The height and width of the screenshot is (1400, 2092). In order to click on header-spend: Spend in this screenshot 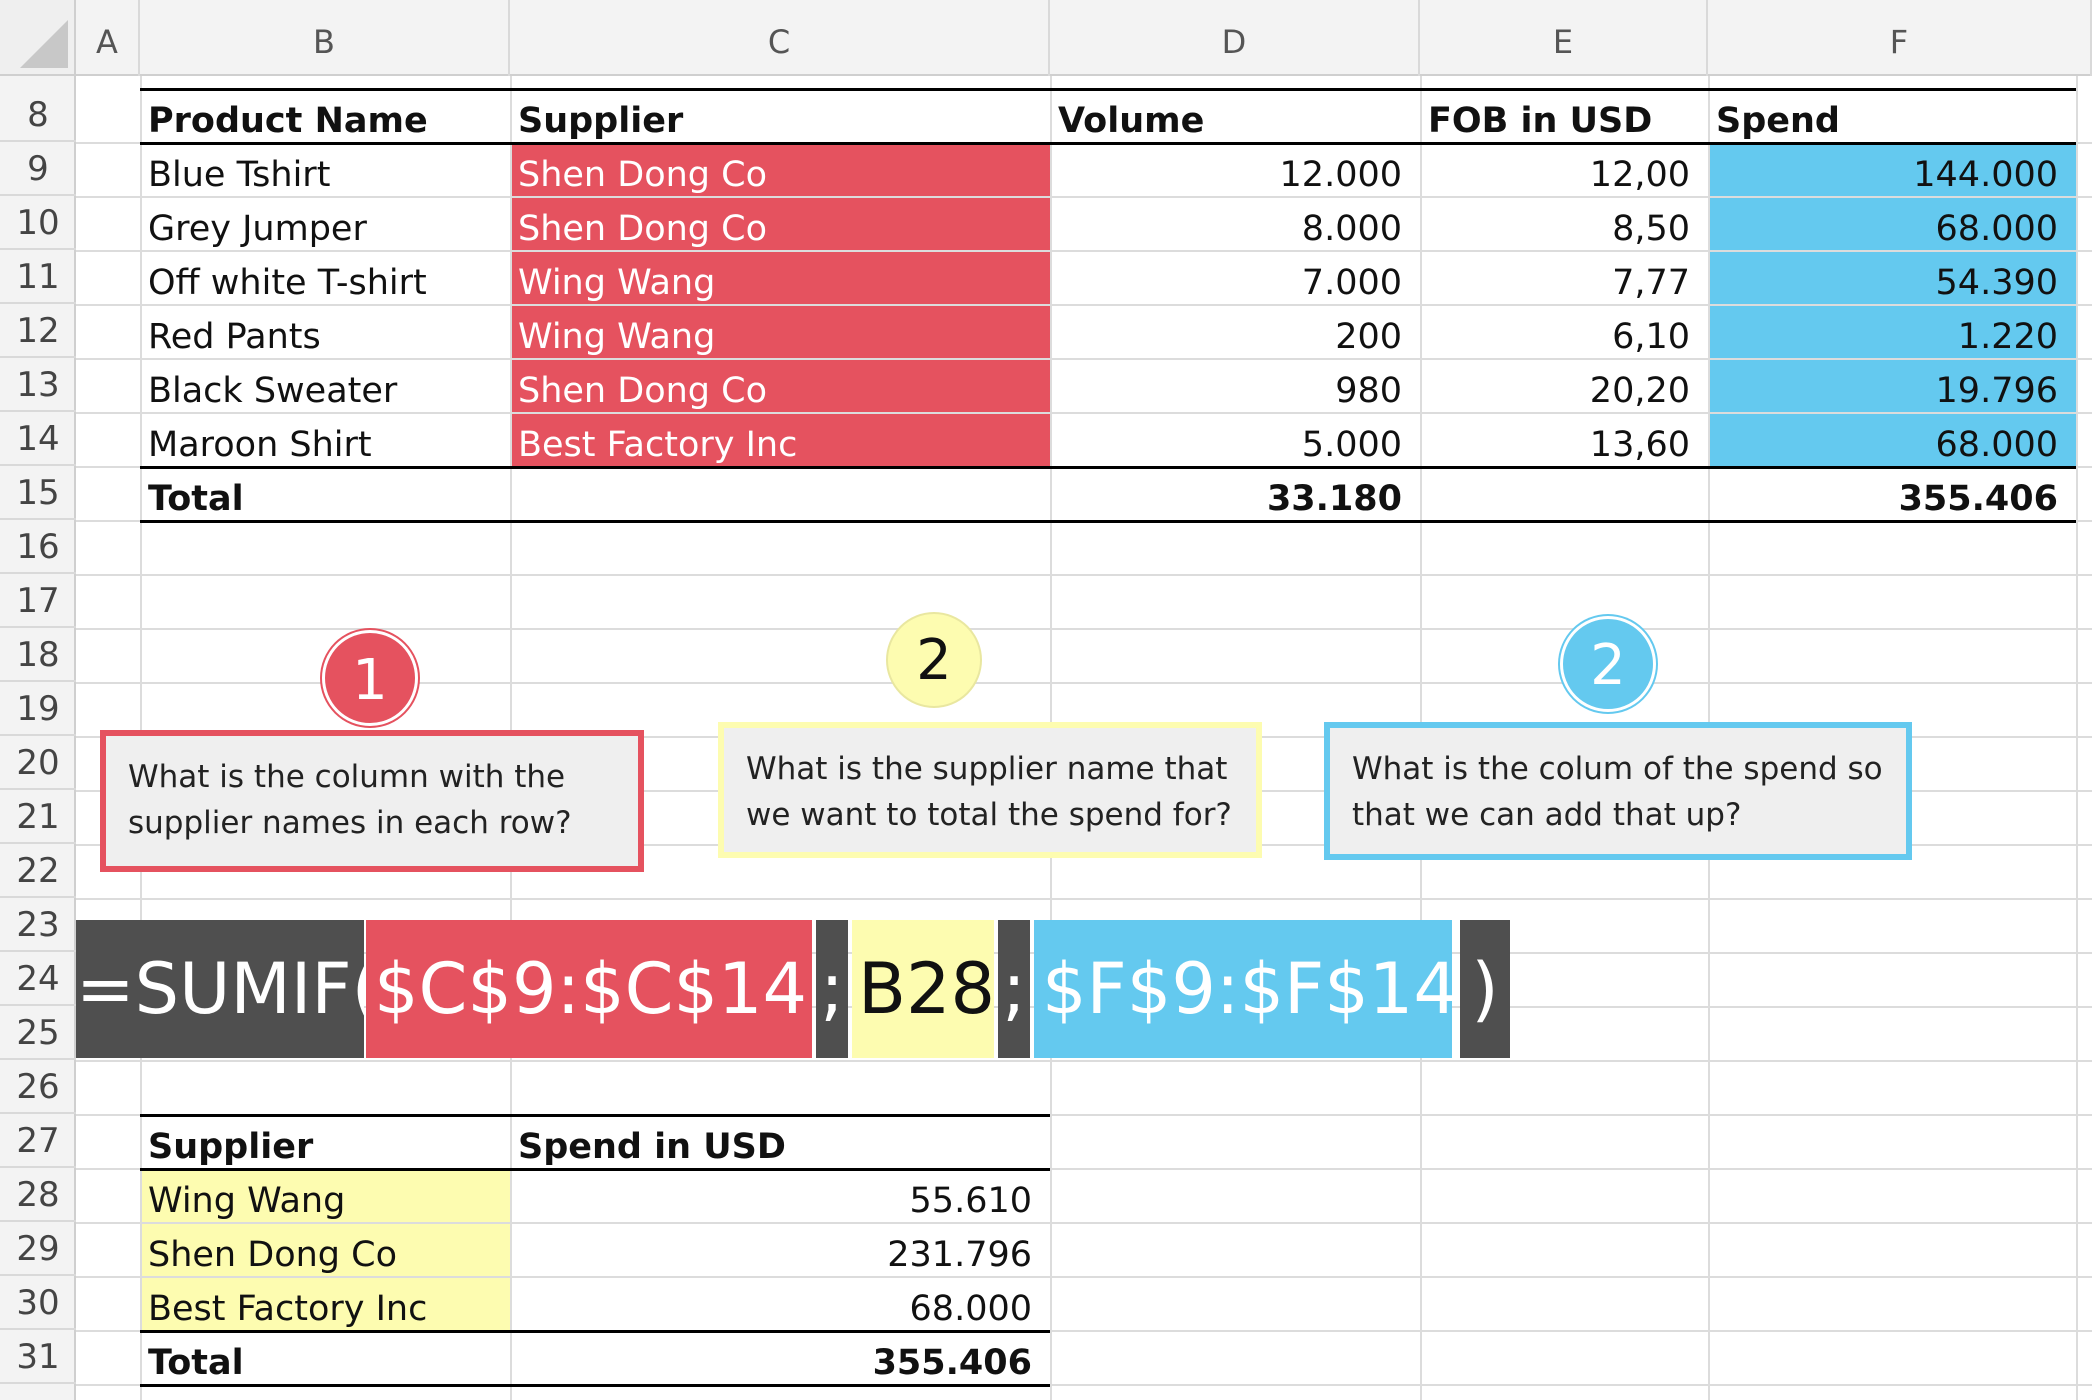, I will do `click(1892, 119)`.